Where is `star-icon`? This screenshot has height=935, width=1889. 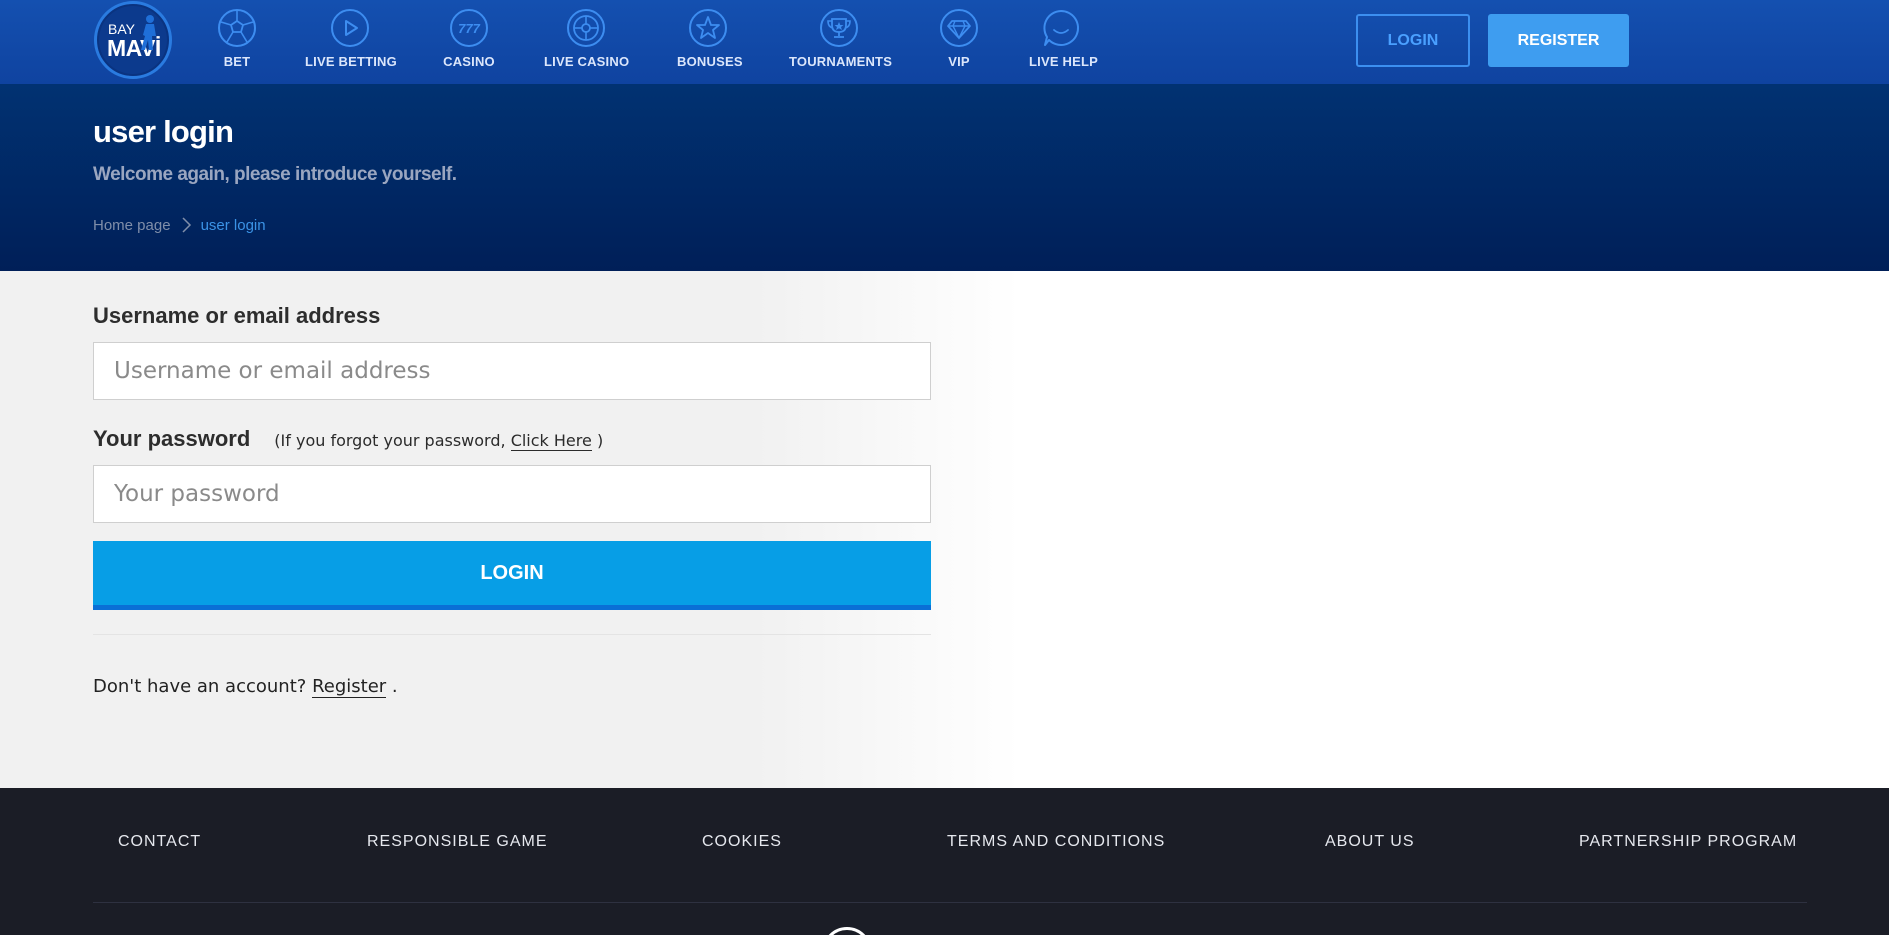 star-icon is located at coordinates (708, 28).